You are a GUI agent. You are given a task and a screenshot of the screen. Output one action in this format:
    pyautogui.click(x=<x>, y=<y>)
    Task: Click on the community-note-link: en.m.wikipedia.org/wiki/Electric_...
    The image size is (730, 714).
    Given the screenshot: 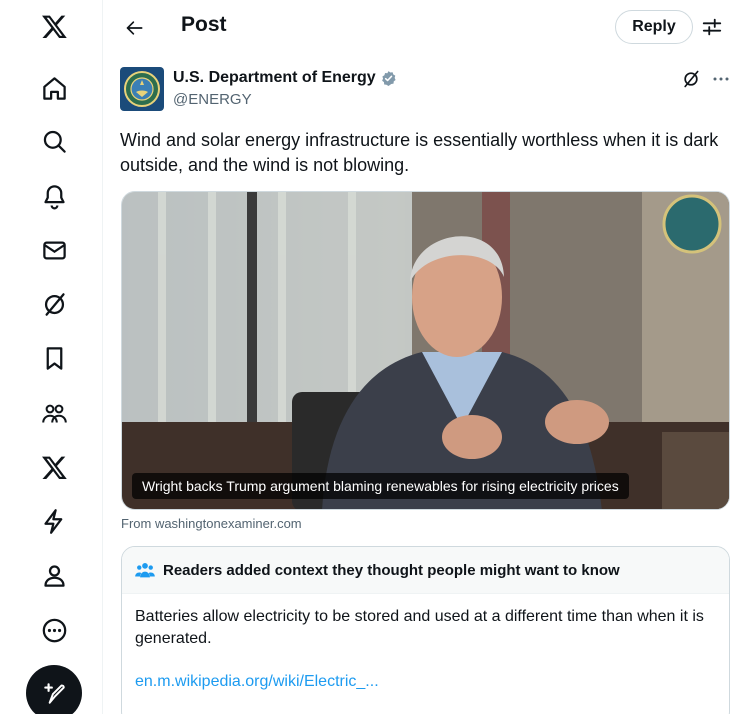 What is the action you would take?
    pyautogui.click(x=257, y=682)
    